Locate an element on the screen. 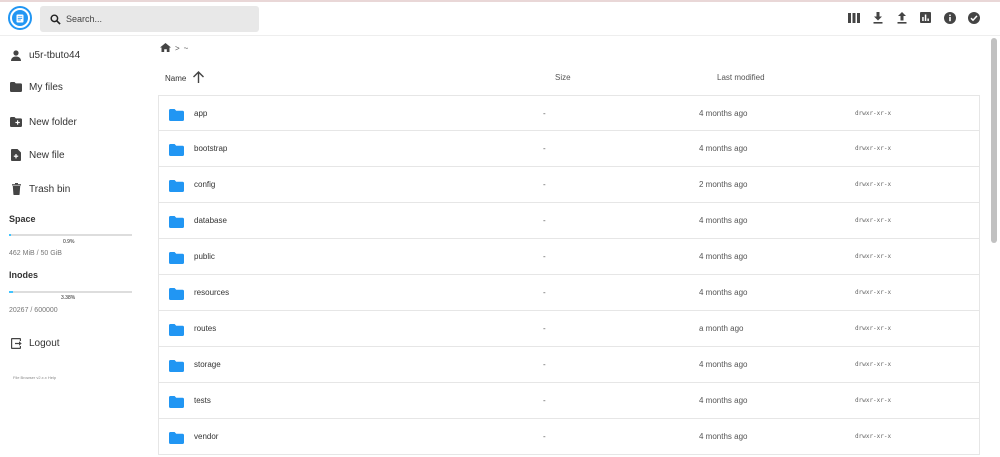 This screenshot has height=457, width=1000. table-row: app - 4 months ago drwxr-xr-x is located at coordinates (569, 113).